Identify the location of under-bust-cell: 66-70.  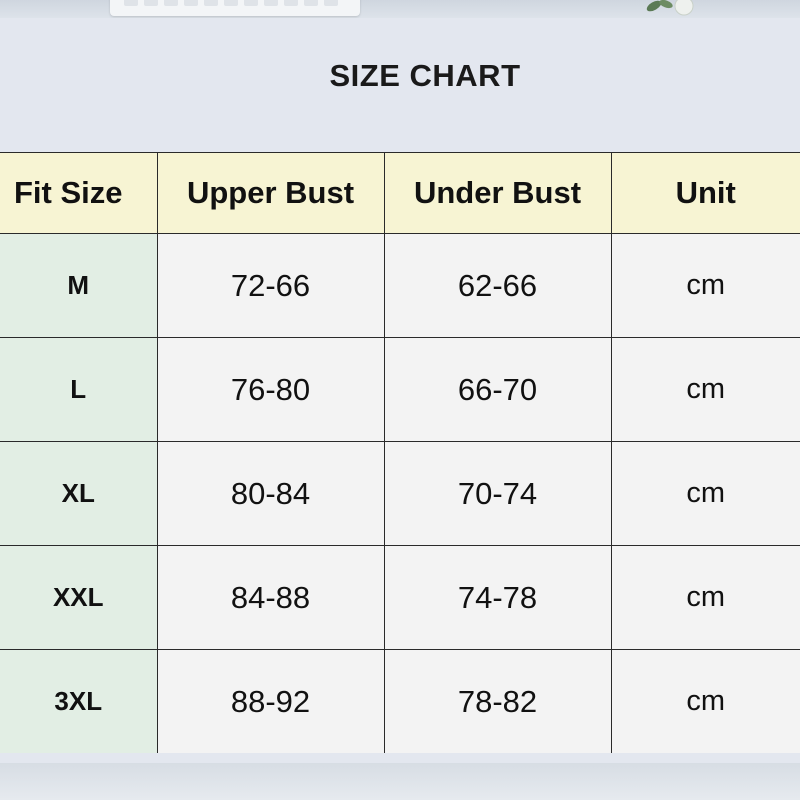
(497, 389).